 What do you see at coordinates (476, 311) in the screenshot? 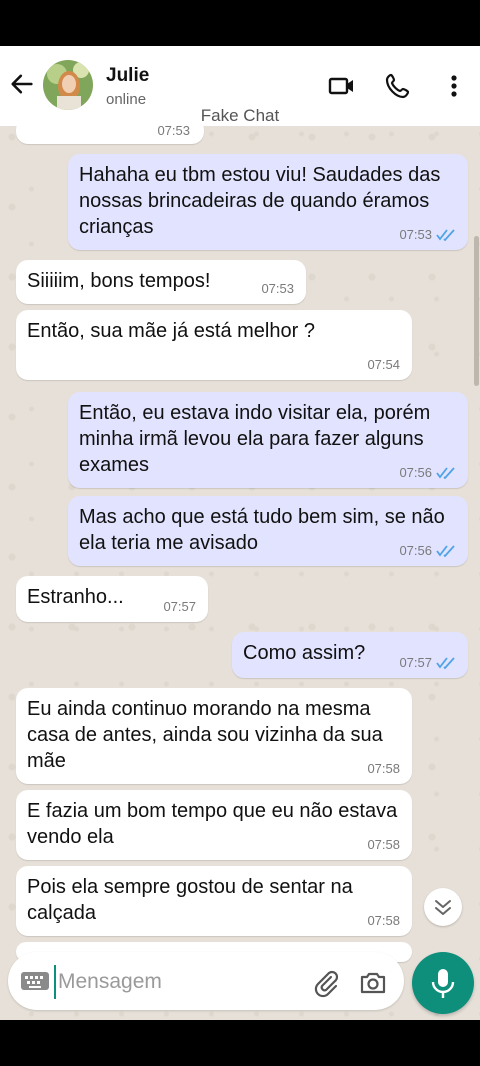
I see `scrollbar` at bounding box center [476, 311].